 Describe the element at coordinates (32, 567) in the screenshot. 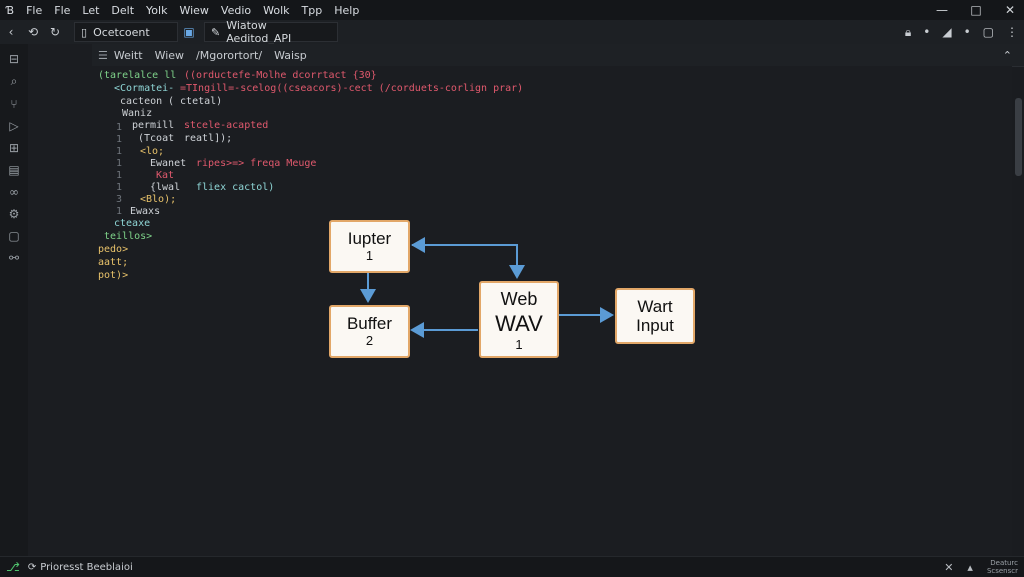

I see `sync-icon: ⟳` at that location.